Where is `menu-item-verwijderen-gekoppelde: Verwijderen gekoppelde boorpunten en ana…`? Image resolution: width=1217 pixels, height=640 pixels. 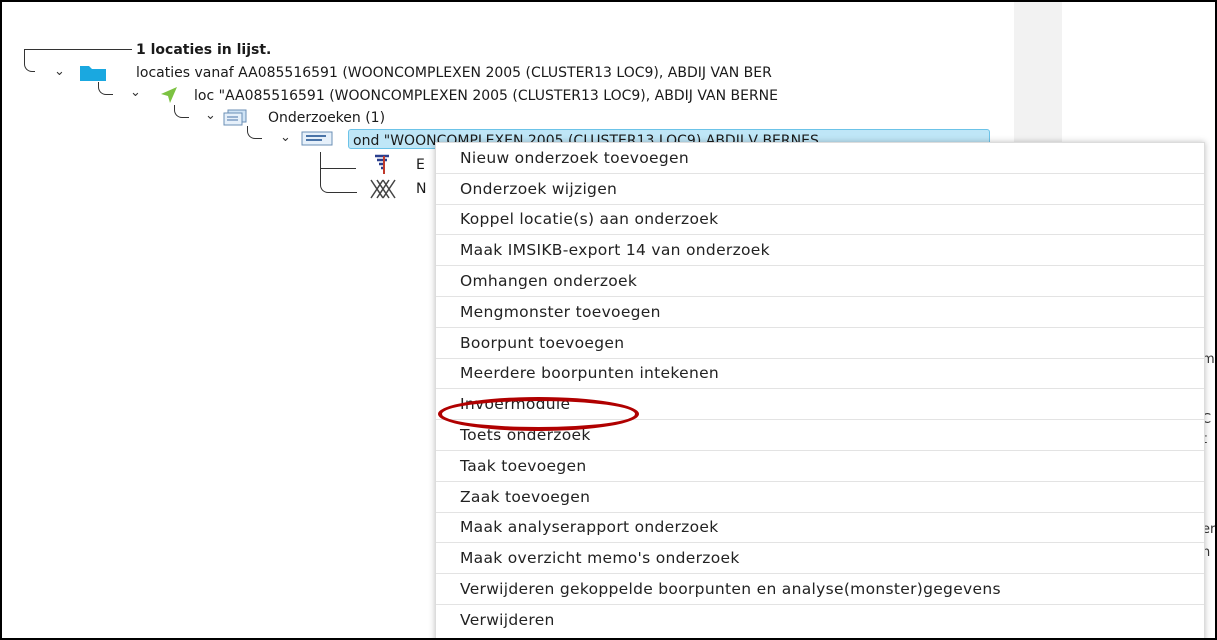
menu-item-verwijderen-gekoppelde: Verwijderen gekoppelde boorpunten en ana… is located at coordinates (820, 589).